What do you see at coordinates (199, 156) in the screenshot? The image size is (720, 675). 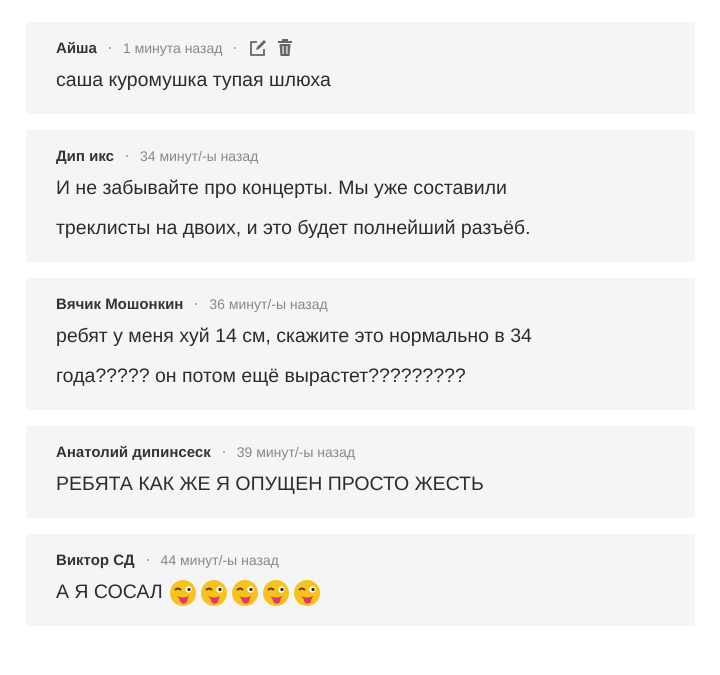 I see `comment-time: 34 минут/-ы назад` at bounding box center [199, 156].